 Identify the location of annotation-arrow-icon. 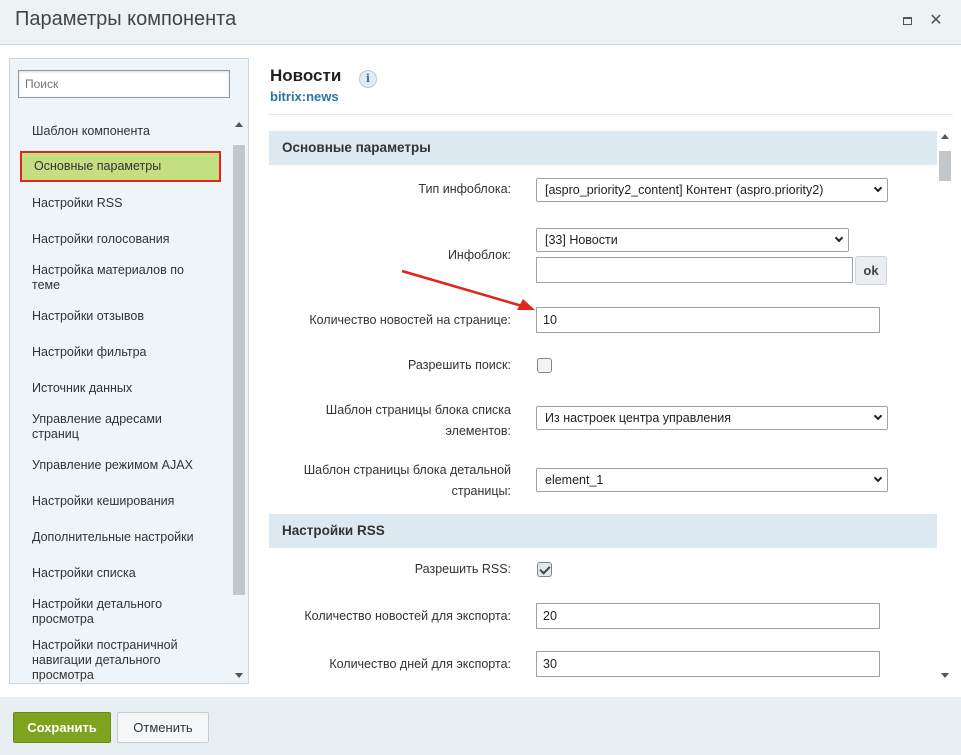
(468, 289).